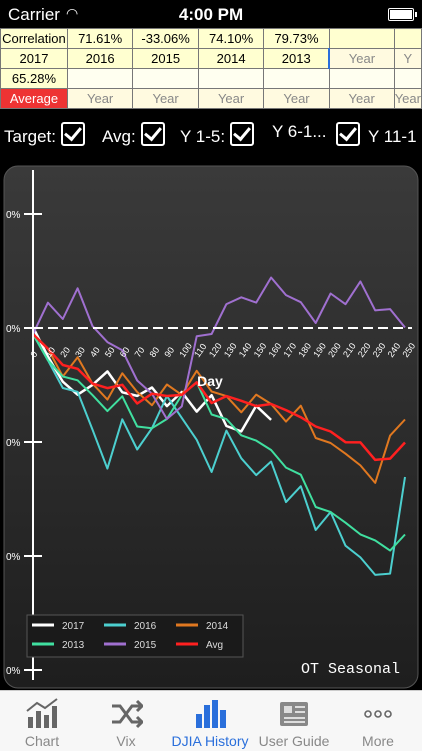 The image size is (422, 751). What do you see at coordinates (119, 136) in the screenshot?
I see `avg-label: Avg:` at bounding box center [119, 136].